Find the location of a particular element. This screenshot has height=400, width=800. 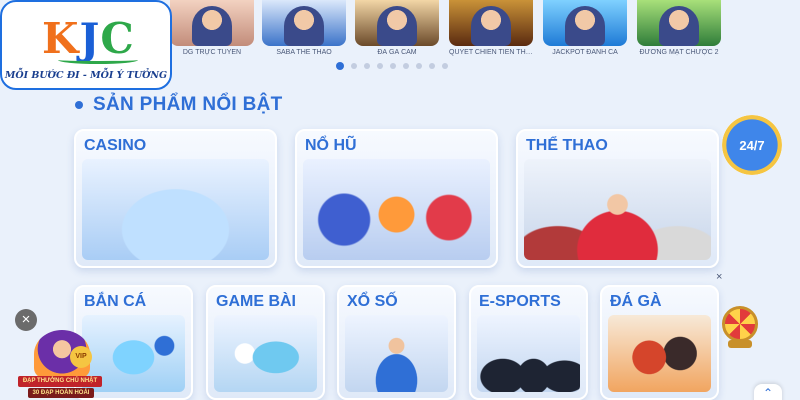

carousel-pagination is located at coordinates (392, 66).